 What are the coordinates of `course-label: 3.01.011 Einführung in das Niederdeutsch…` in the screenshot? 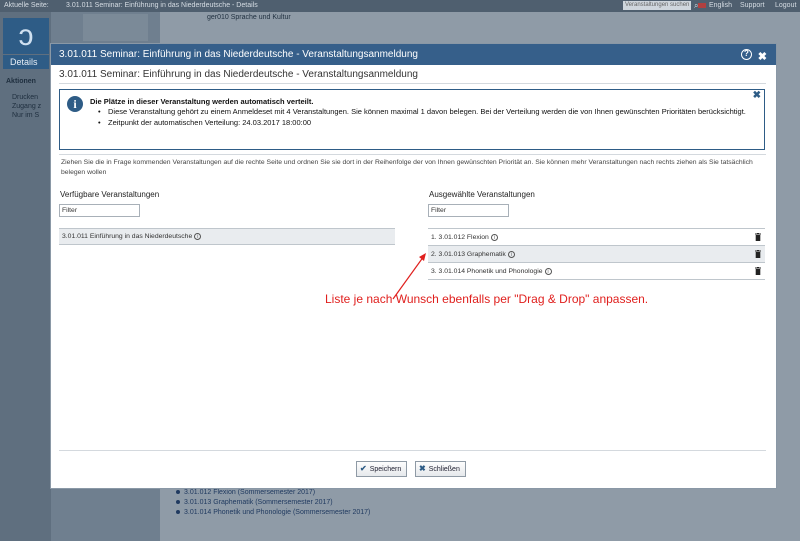 It's located at (127, 236).